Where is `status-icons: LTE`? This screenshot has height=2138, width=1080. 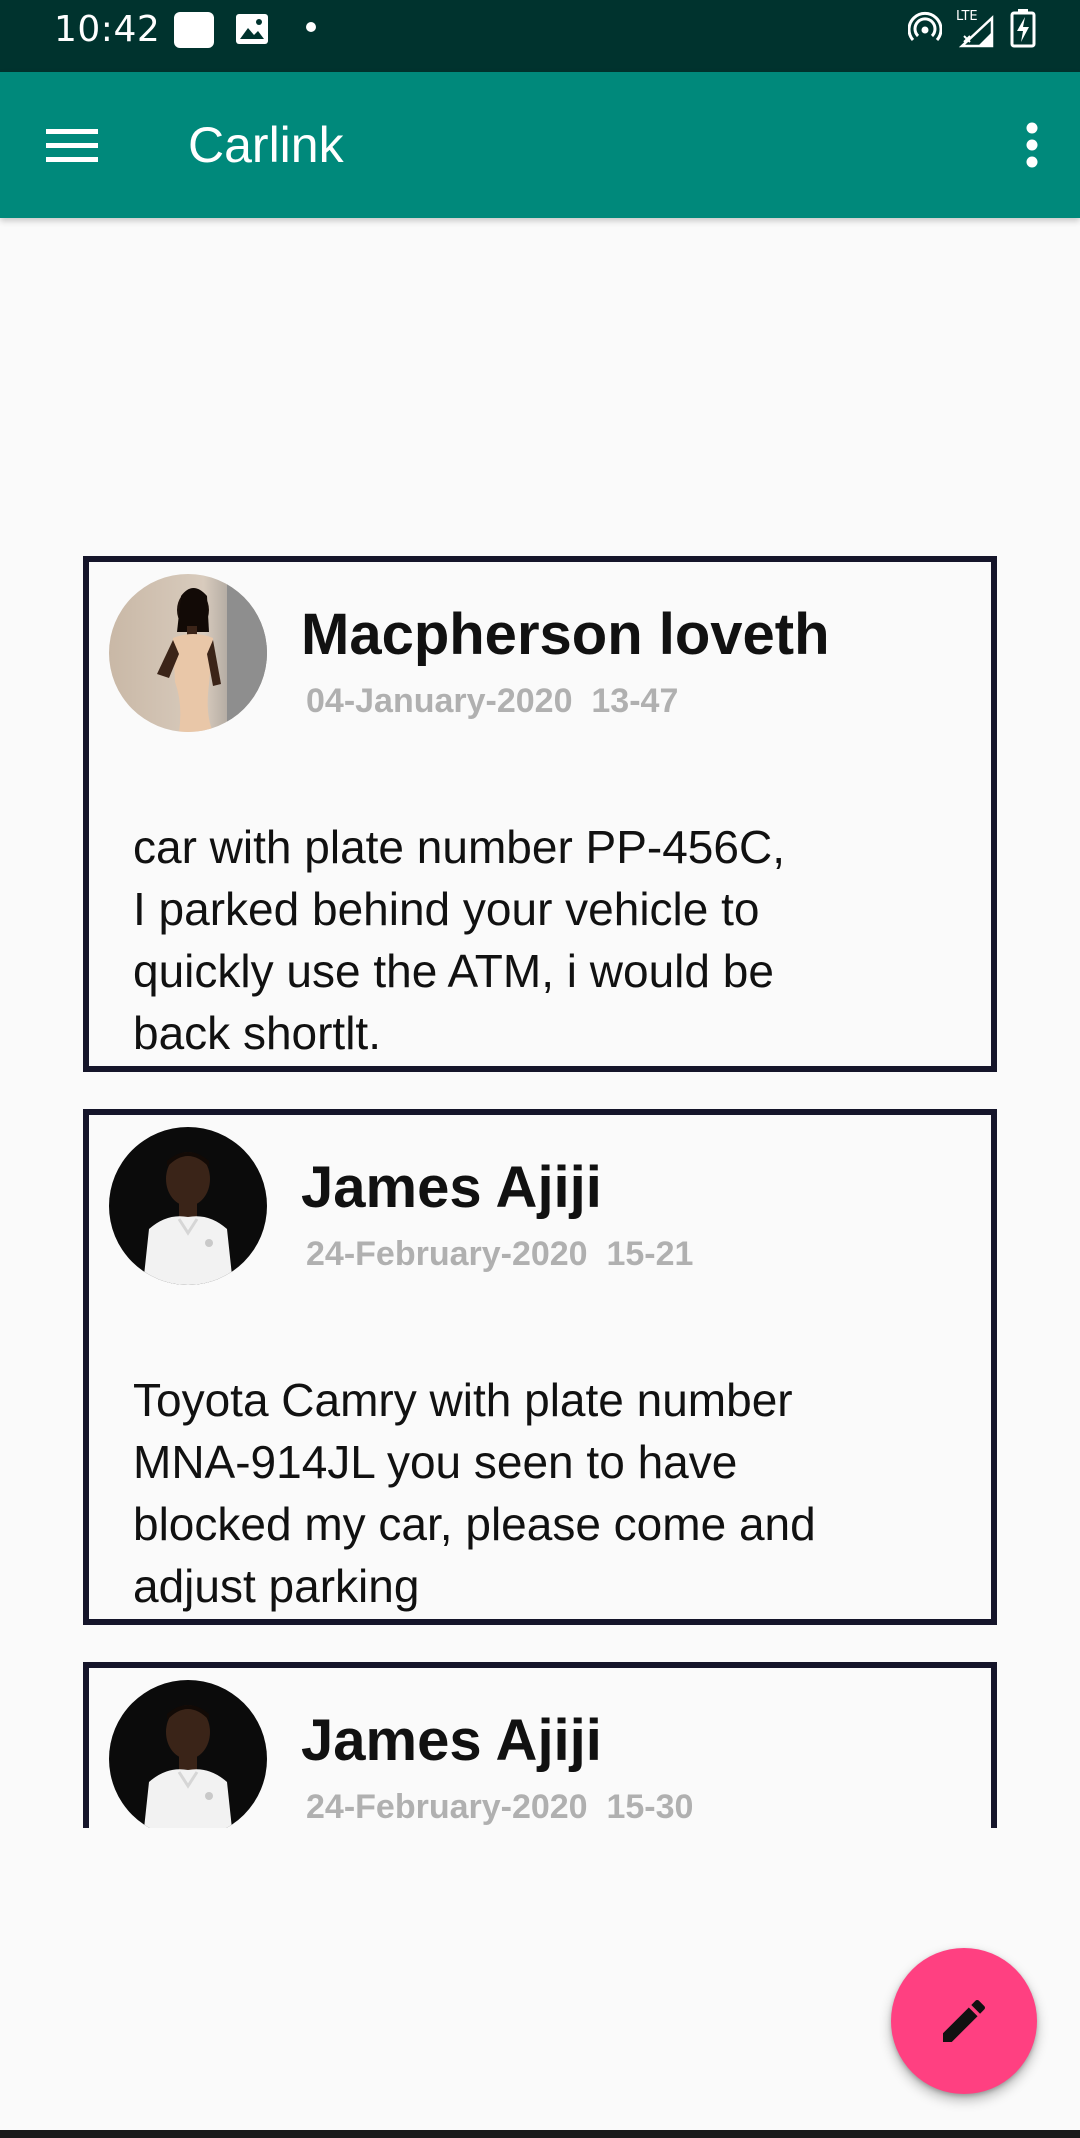 status-icons: LTE is located at coordinates (971, 30).